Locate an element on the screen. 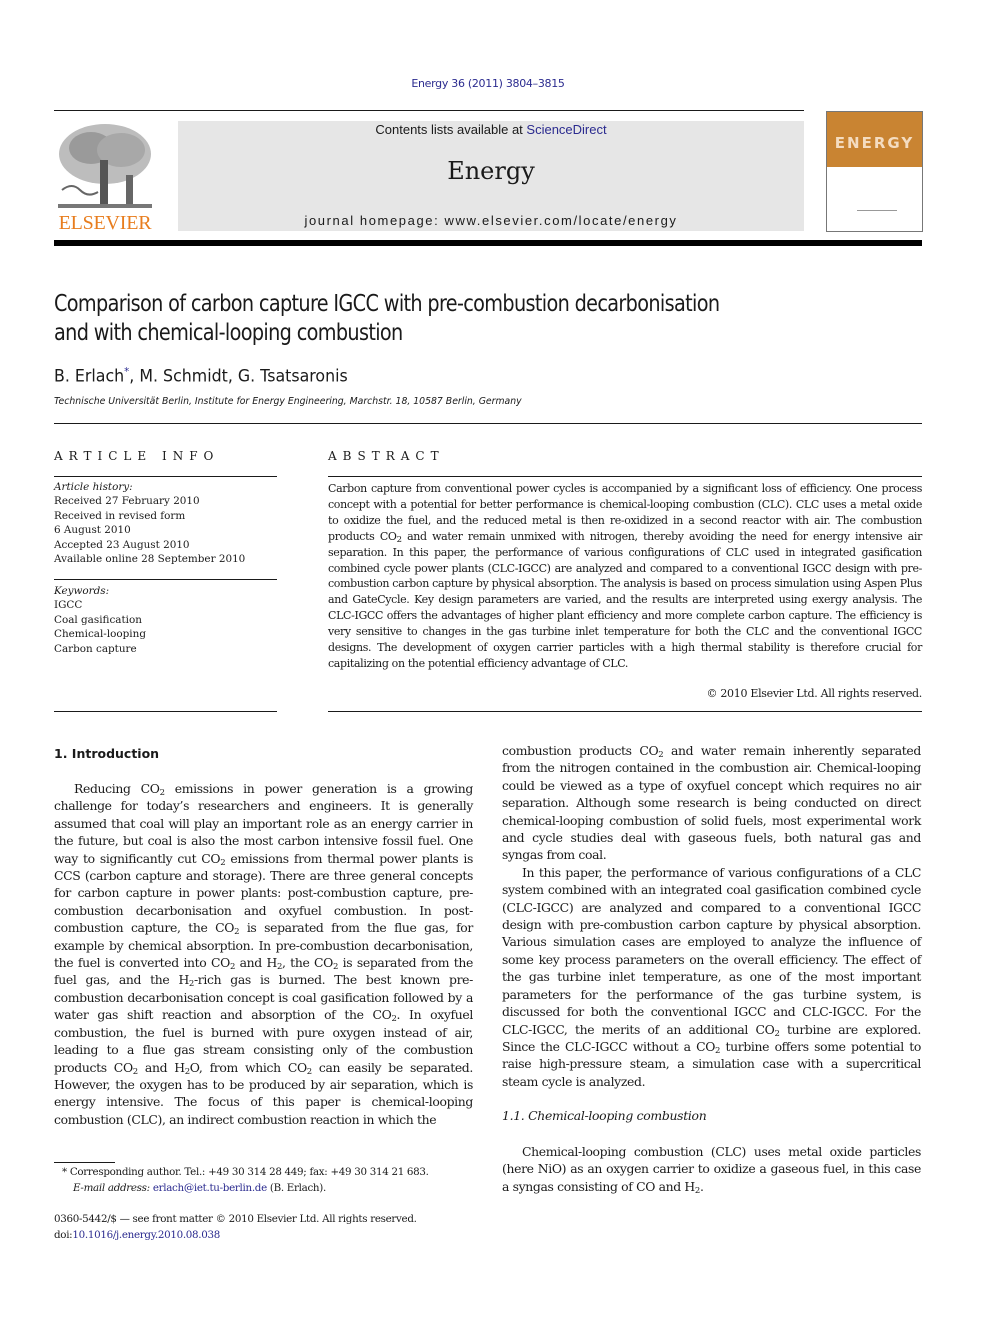 This screenshot has height=1323, width=992. sciencedirect-link: ScienceDirect is located at coordinates (566, 129).